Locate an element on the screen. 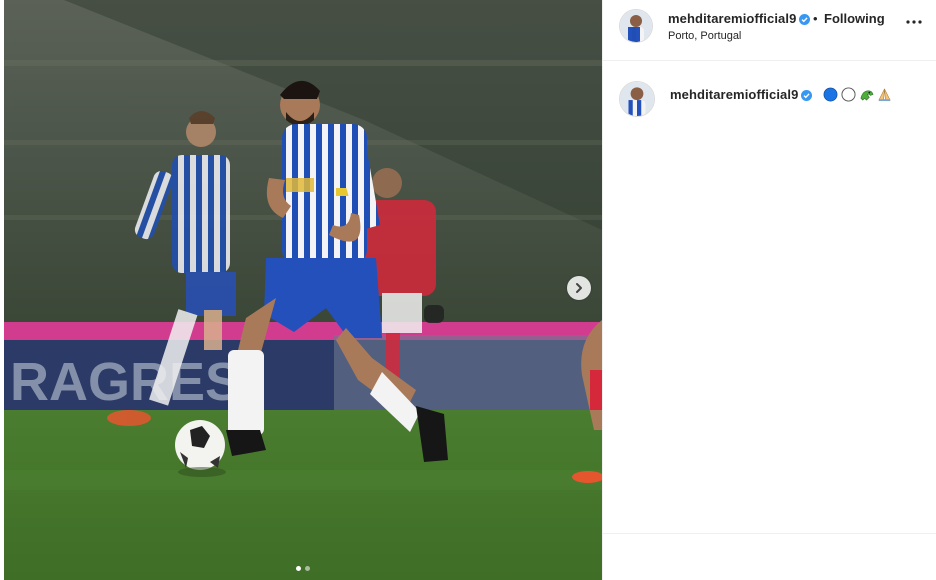 This screenshot has height=580, width=936. username-text: mehditaremiofficial9 is located at coordinates (732, 18).